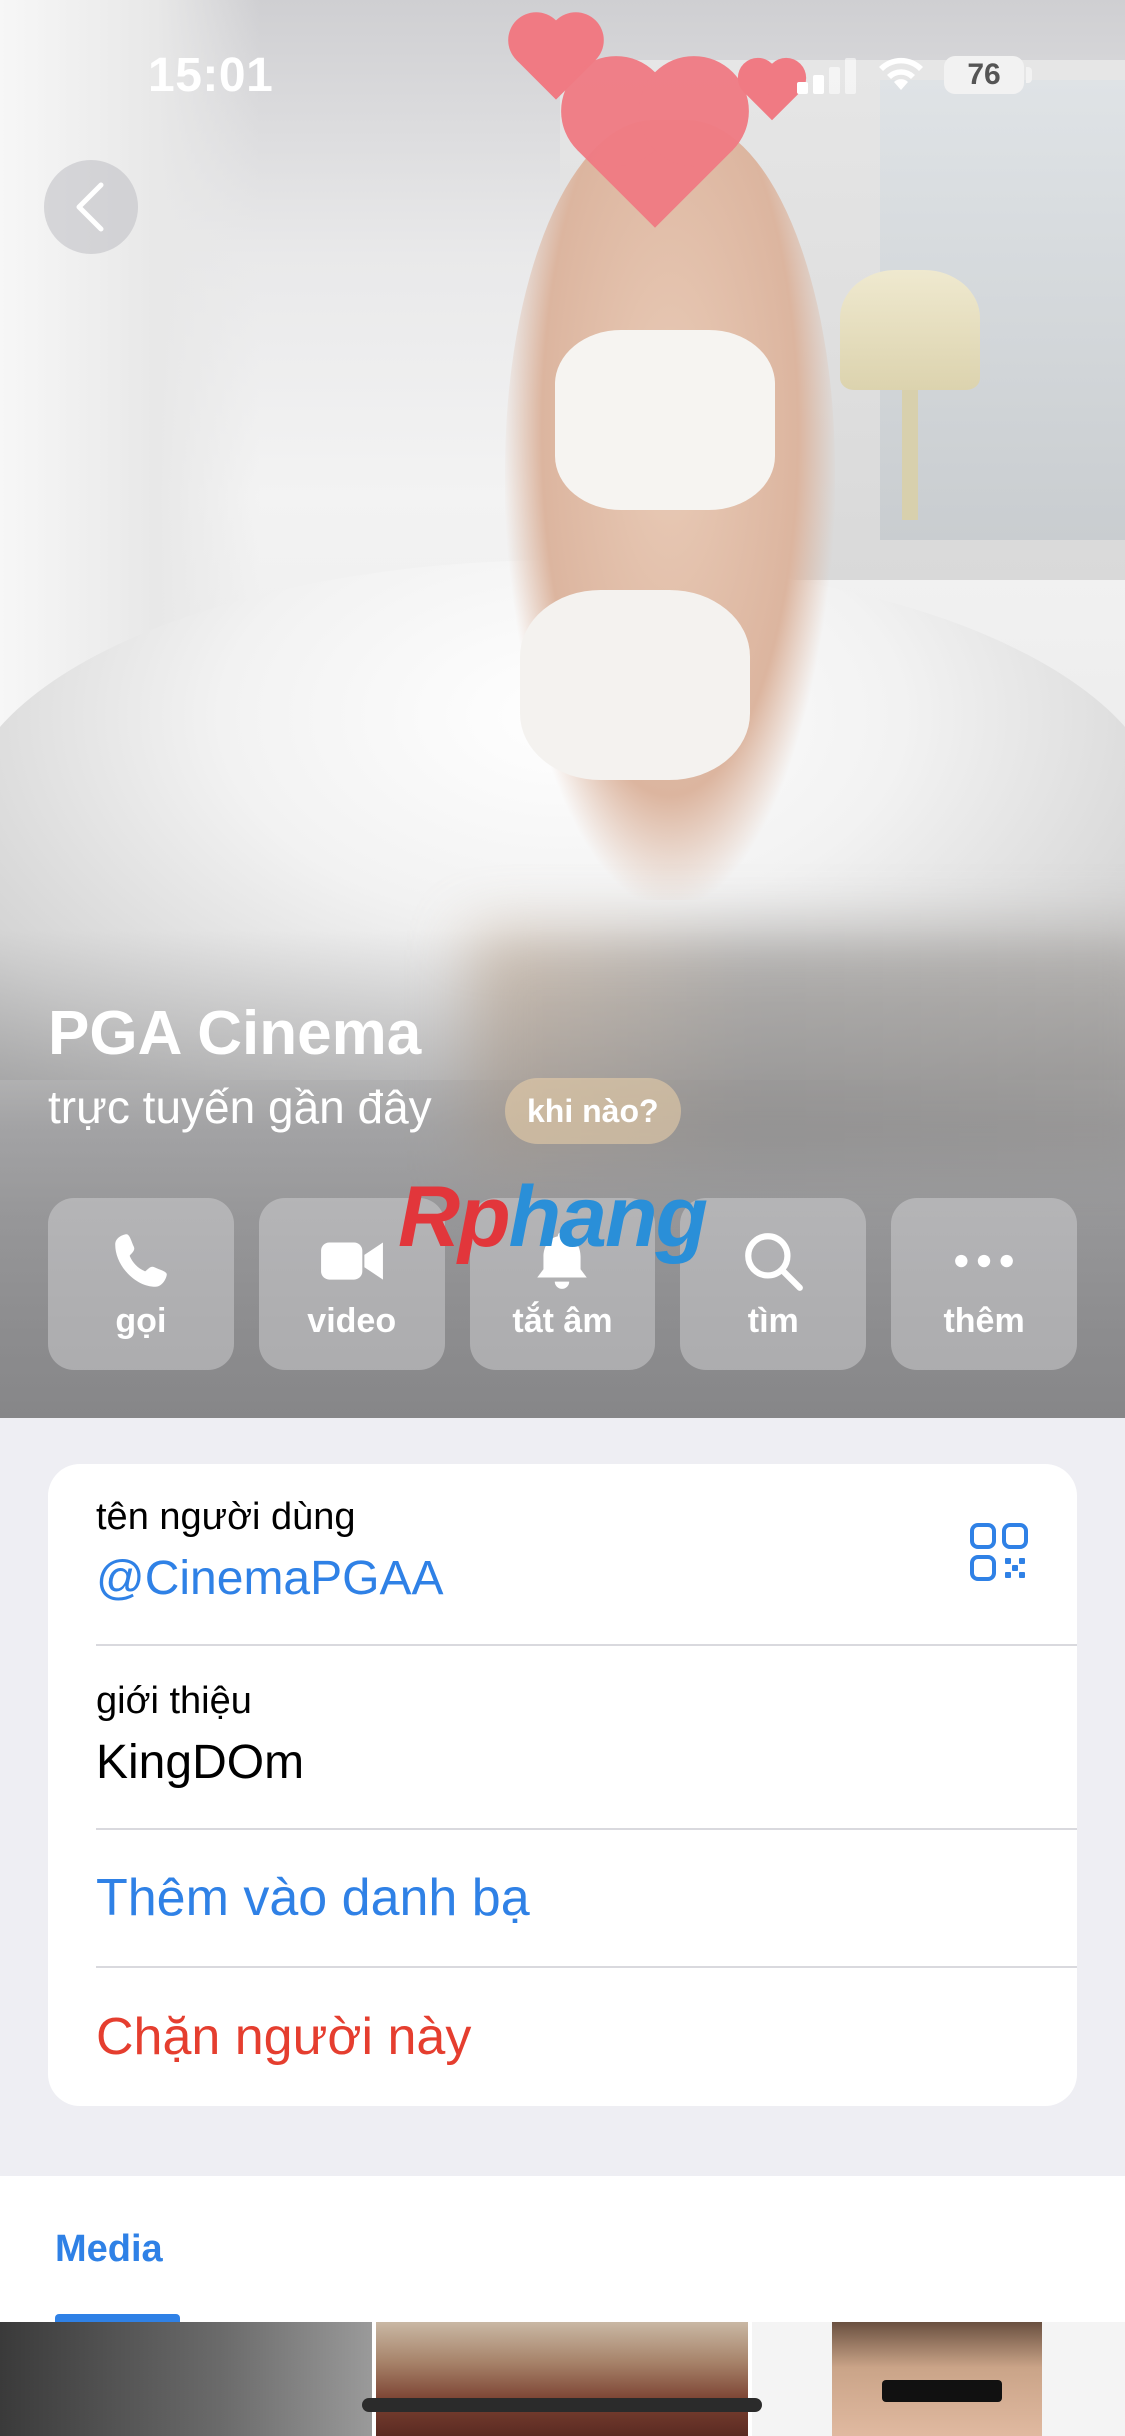 The height and width of the screenshot is (2436, 1125). I want to click on status-time: 15:01, so click(211, 75).